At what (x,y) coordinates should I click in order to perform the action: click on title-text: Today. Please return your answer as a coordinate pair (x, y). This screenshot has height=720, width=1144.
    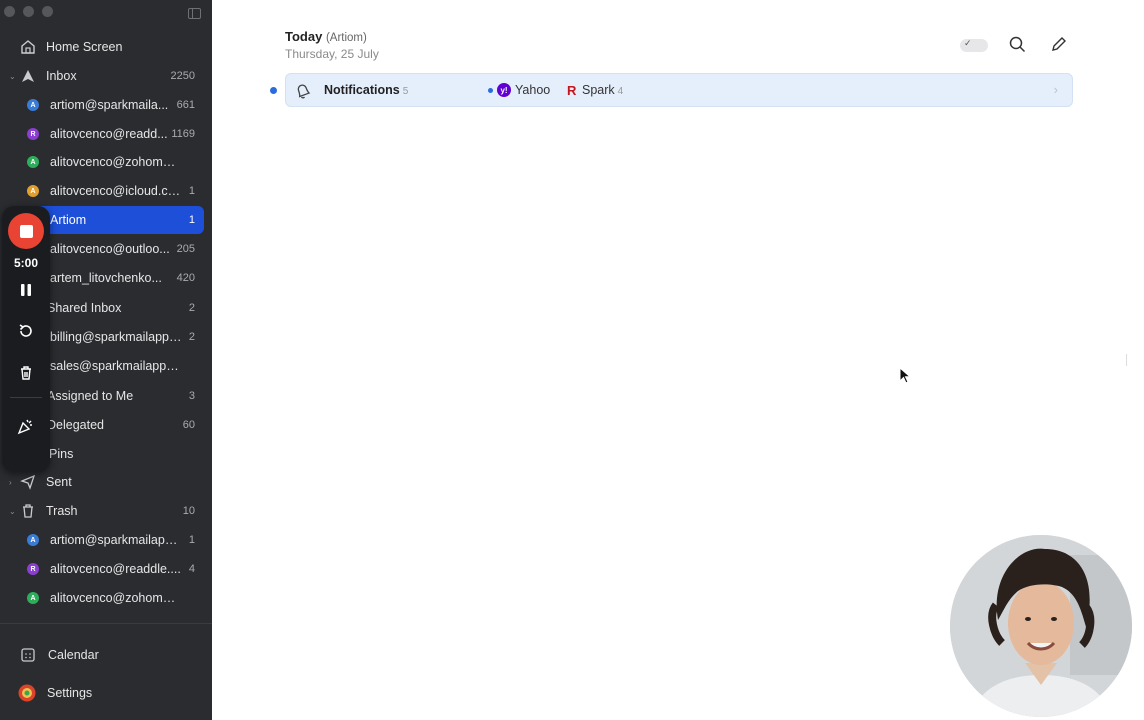
    Looking at the image, I should click on (304, 36).